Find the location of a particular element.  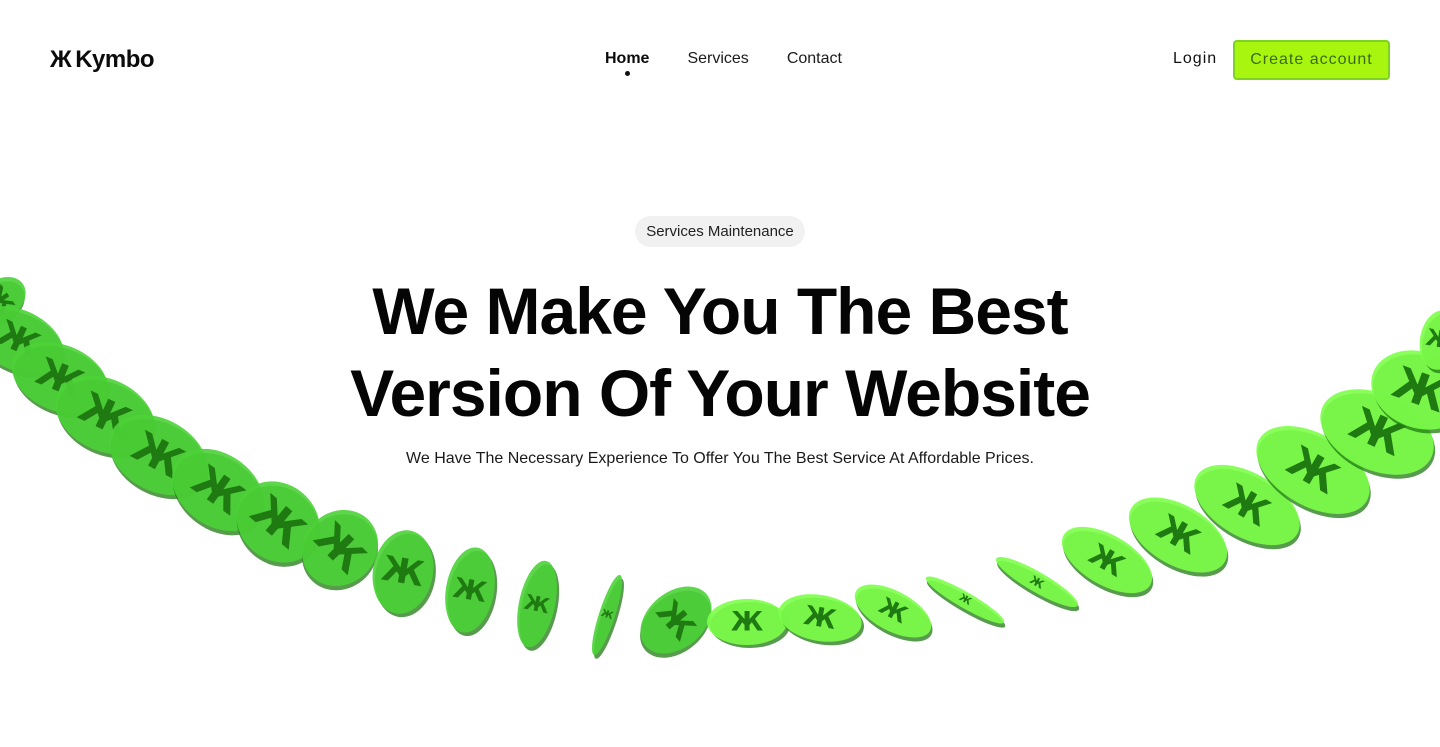

nav-item-label: Contact is located at coordinates (814, 58).